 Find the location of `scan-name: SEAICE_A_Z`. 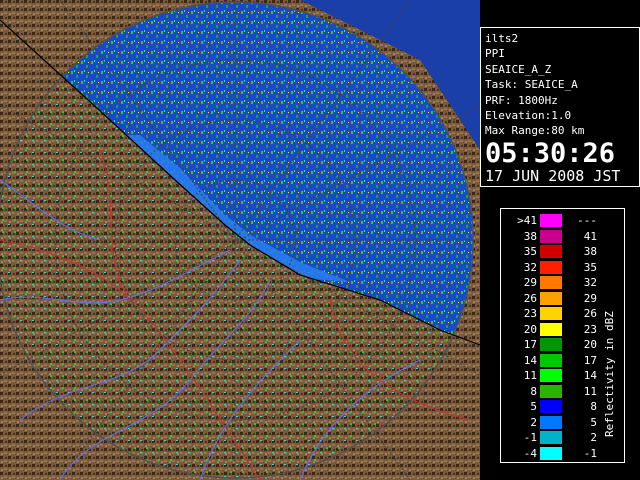

scan-name: SEAICE_A_Z is located at coordinates (518, 69).